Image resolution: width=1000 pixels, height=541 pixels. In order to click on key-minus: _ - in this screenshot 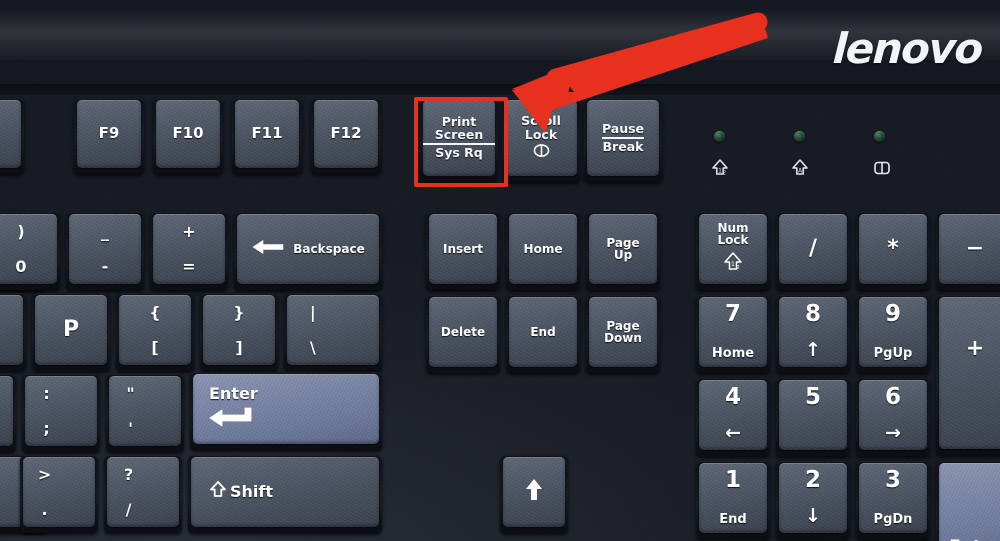, I will do `click(105, 251)`.